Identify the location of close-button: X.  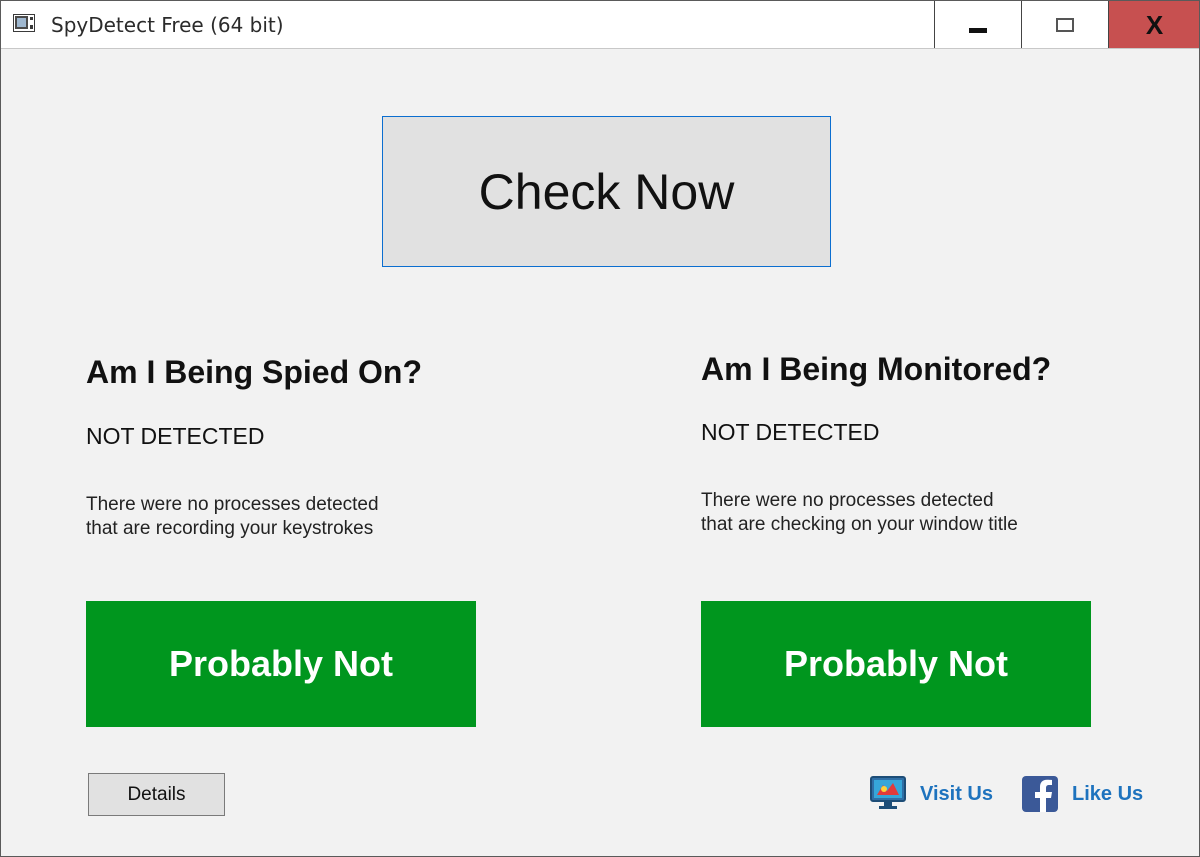
(1153, 24).